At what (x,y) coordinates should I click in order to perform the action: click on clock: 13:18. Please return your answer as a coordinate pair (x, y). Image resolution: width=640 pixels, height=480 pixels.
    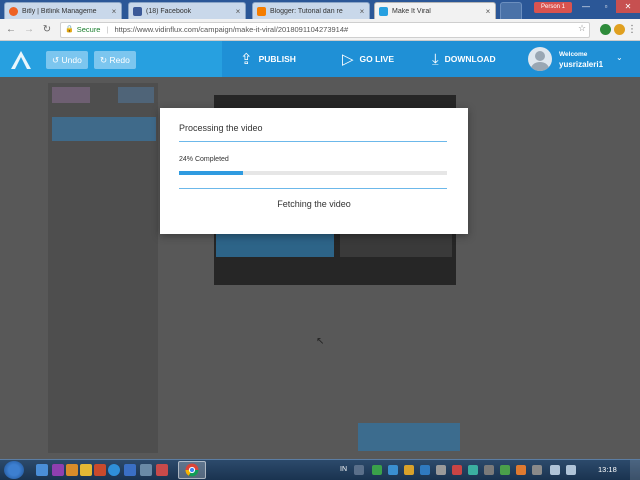
    Looking at the image, I should click on (607, 469).